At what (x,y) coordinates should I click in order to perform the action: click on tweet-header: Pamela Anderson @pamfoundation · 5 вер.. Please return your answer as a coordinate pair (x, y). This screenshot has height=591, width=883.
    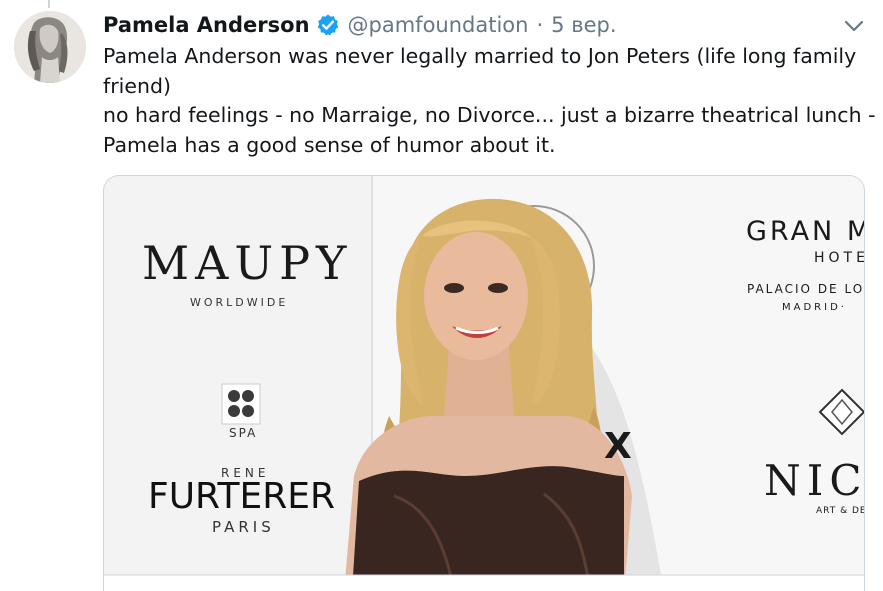
    Looking at the image, I should click on (360, 25).